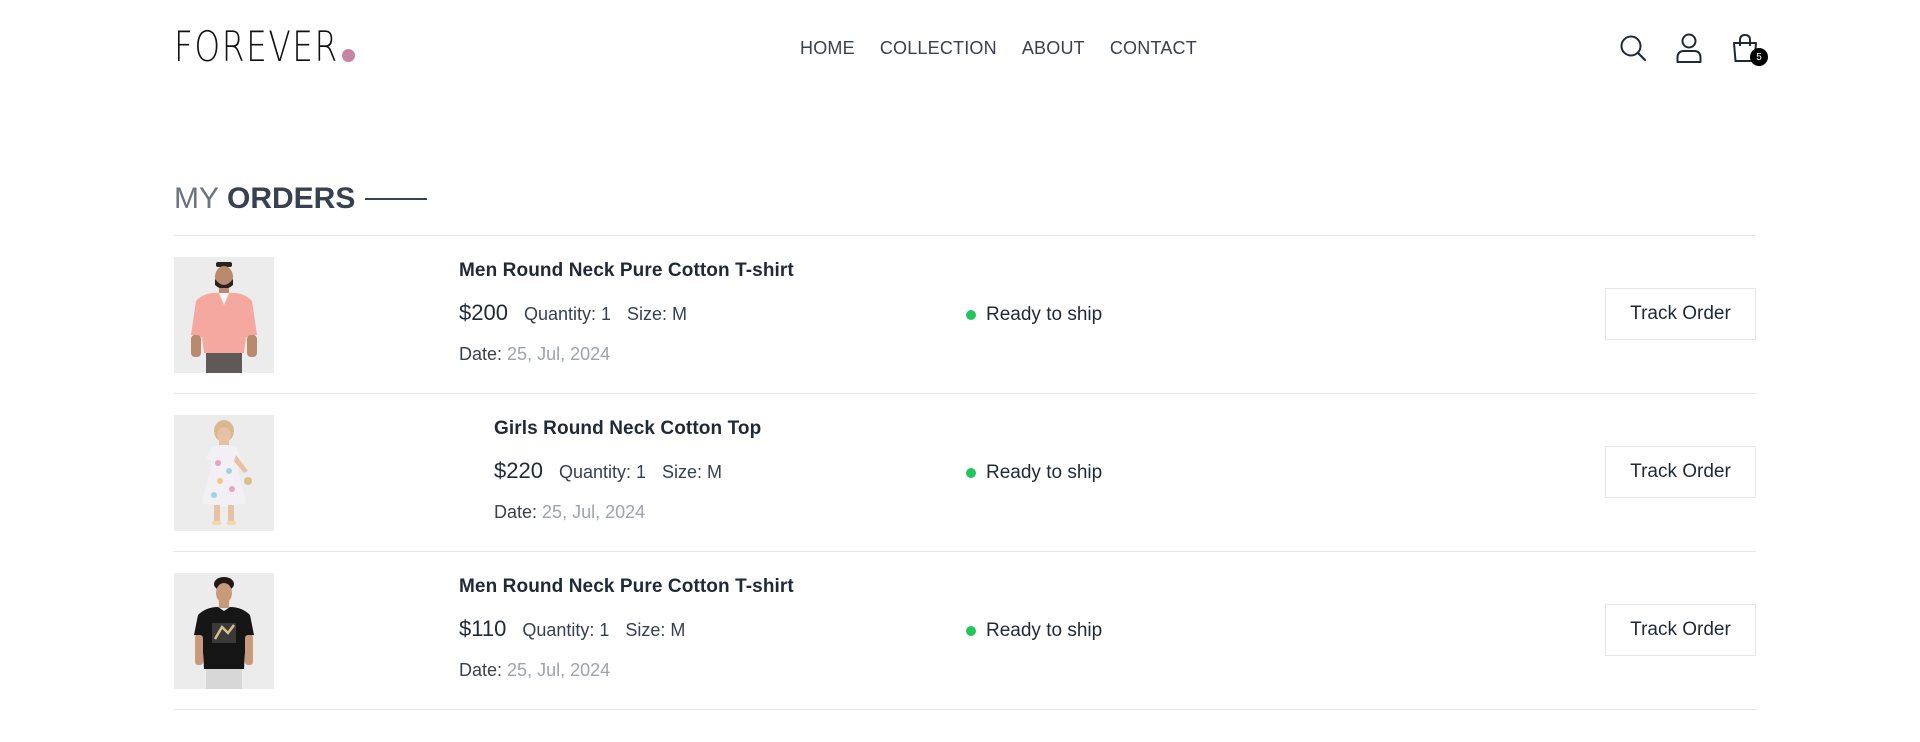 The height and width of the screenshot is (742, 1920). What do you see at coordinates (396, 199) in the screenshot?
I see `title-underline` at bounding box center [396, 199].